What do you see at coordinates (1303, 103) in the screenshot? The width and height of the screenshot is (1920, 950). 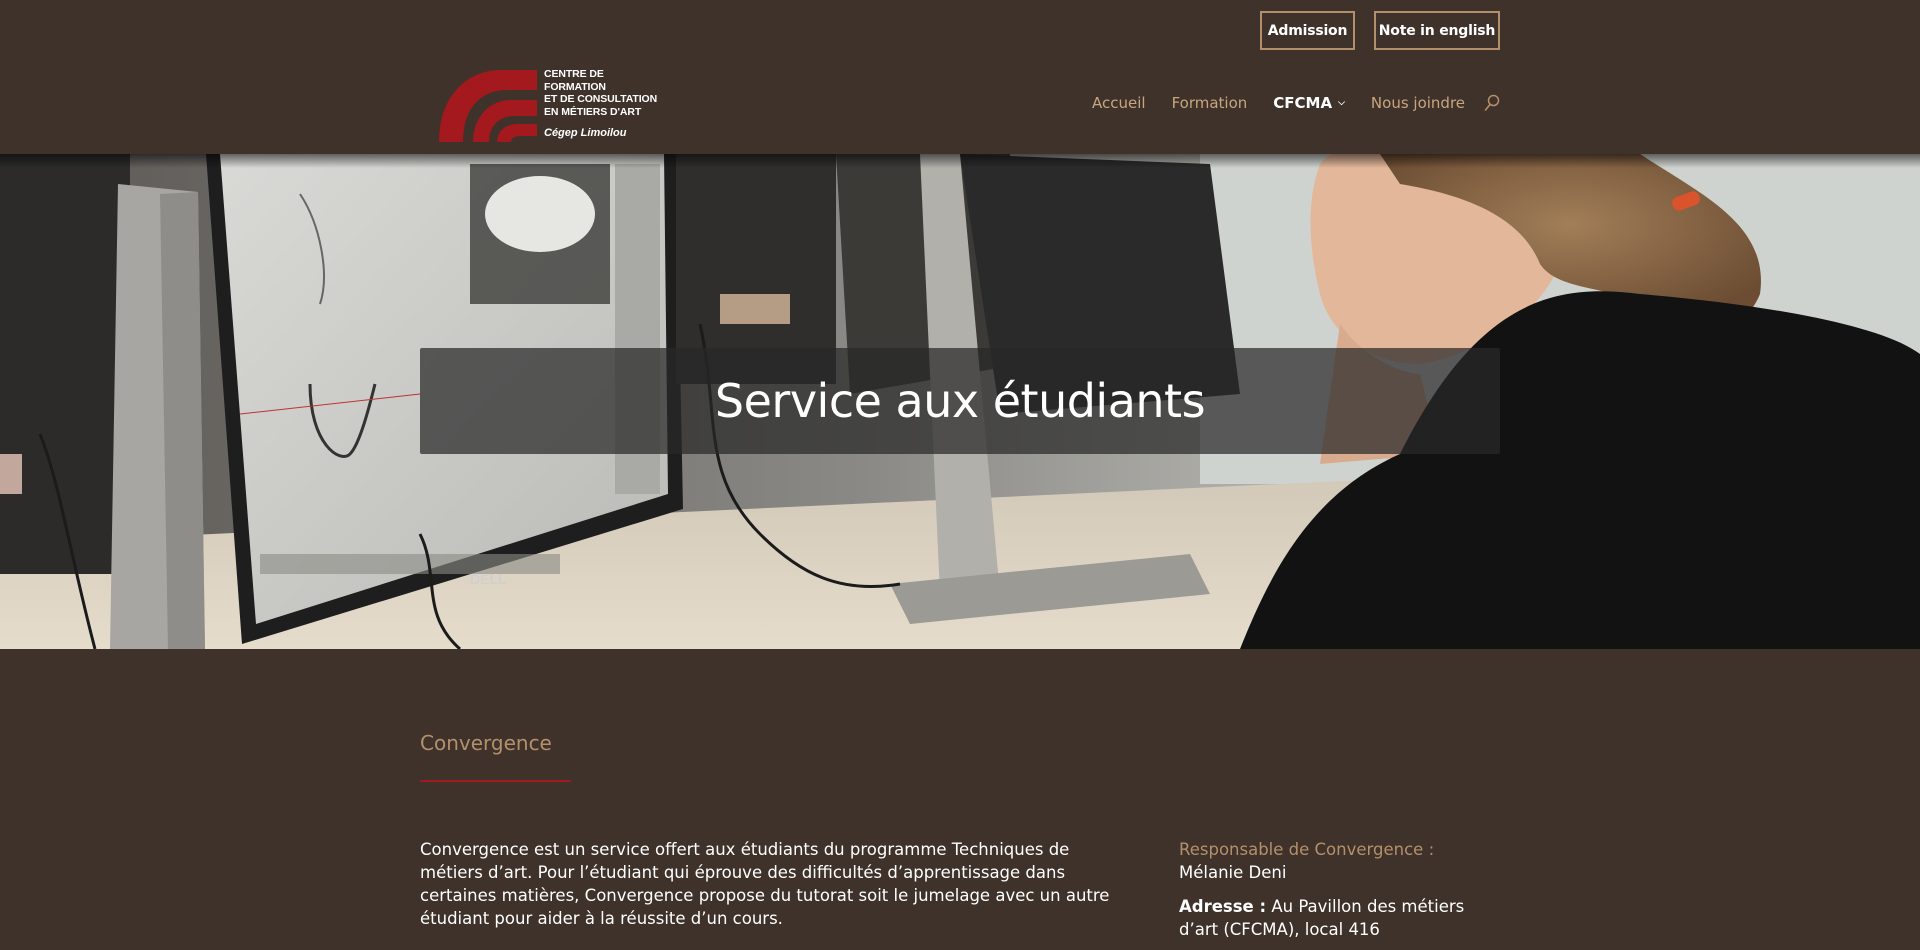 I see `nav-item-cfcma-label: CFCMA` at bounding box center [1303, 103].